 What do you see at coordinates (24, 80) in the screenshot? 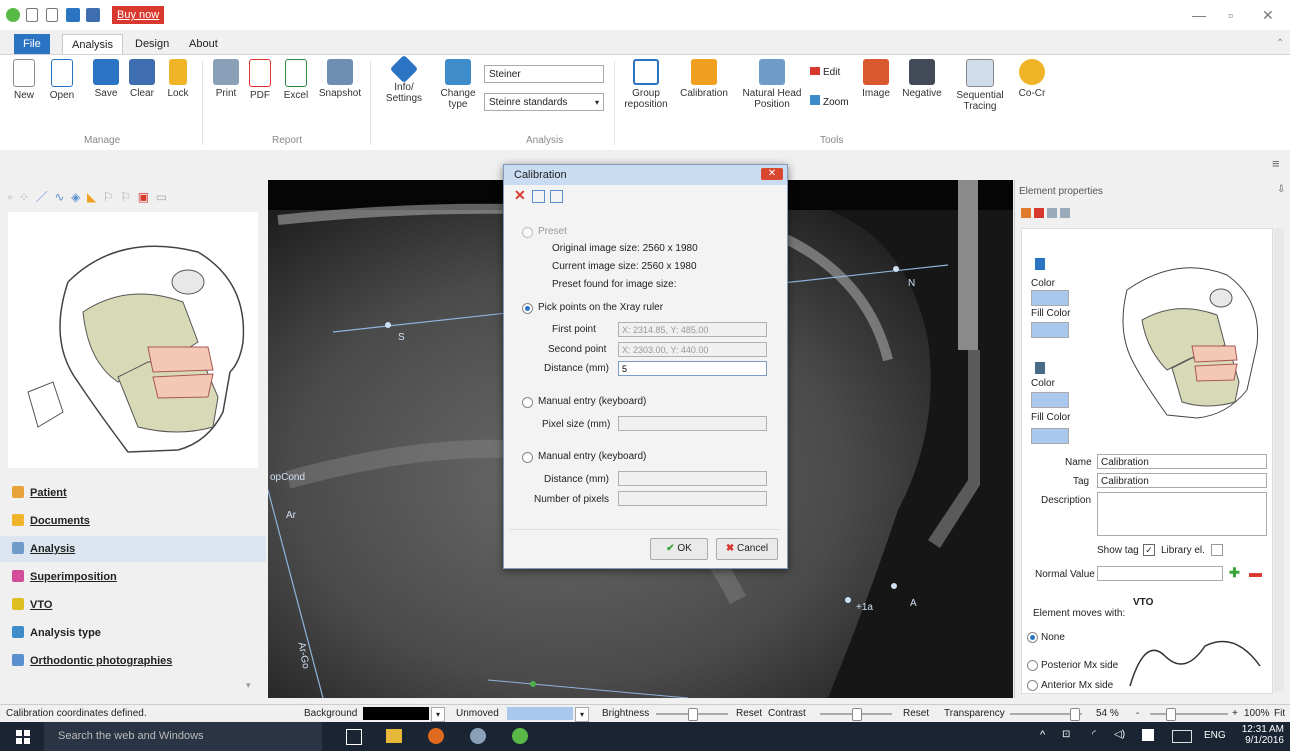
I see `new-button: New` at bounding box center [24, 80].